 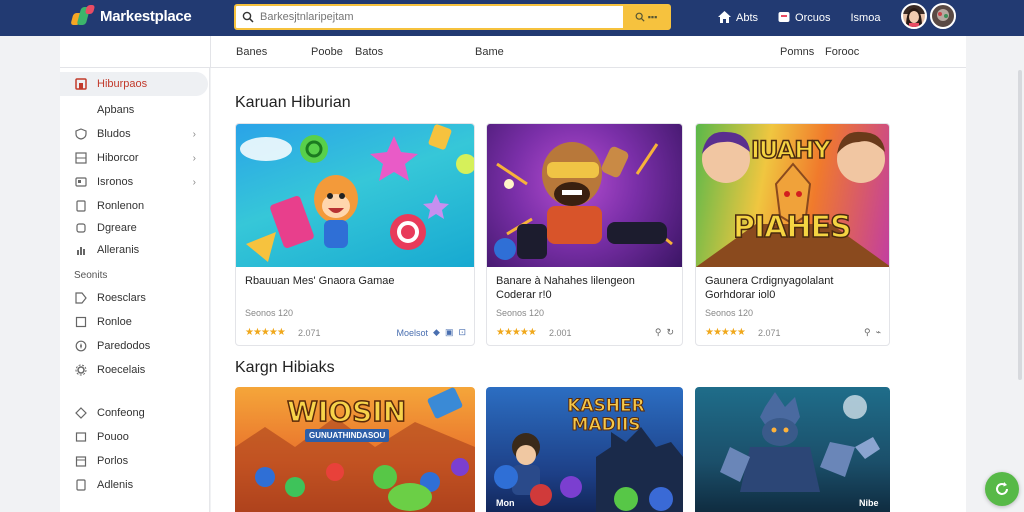 I want to click on sidebar-item-3: Bludos ›, so click(x=134, y=134).